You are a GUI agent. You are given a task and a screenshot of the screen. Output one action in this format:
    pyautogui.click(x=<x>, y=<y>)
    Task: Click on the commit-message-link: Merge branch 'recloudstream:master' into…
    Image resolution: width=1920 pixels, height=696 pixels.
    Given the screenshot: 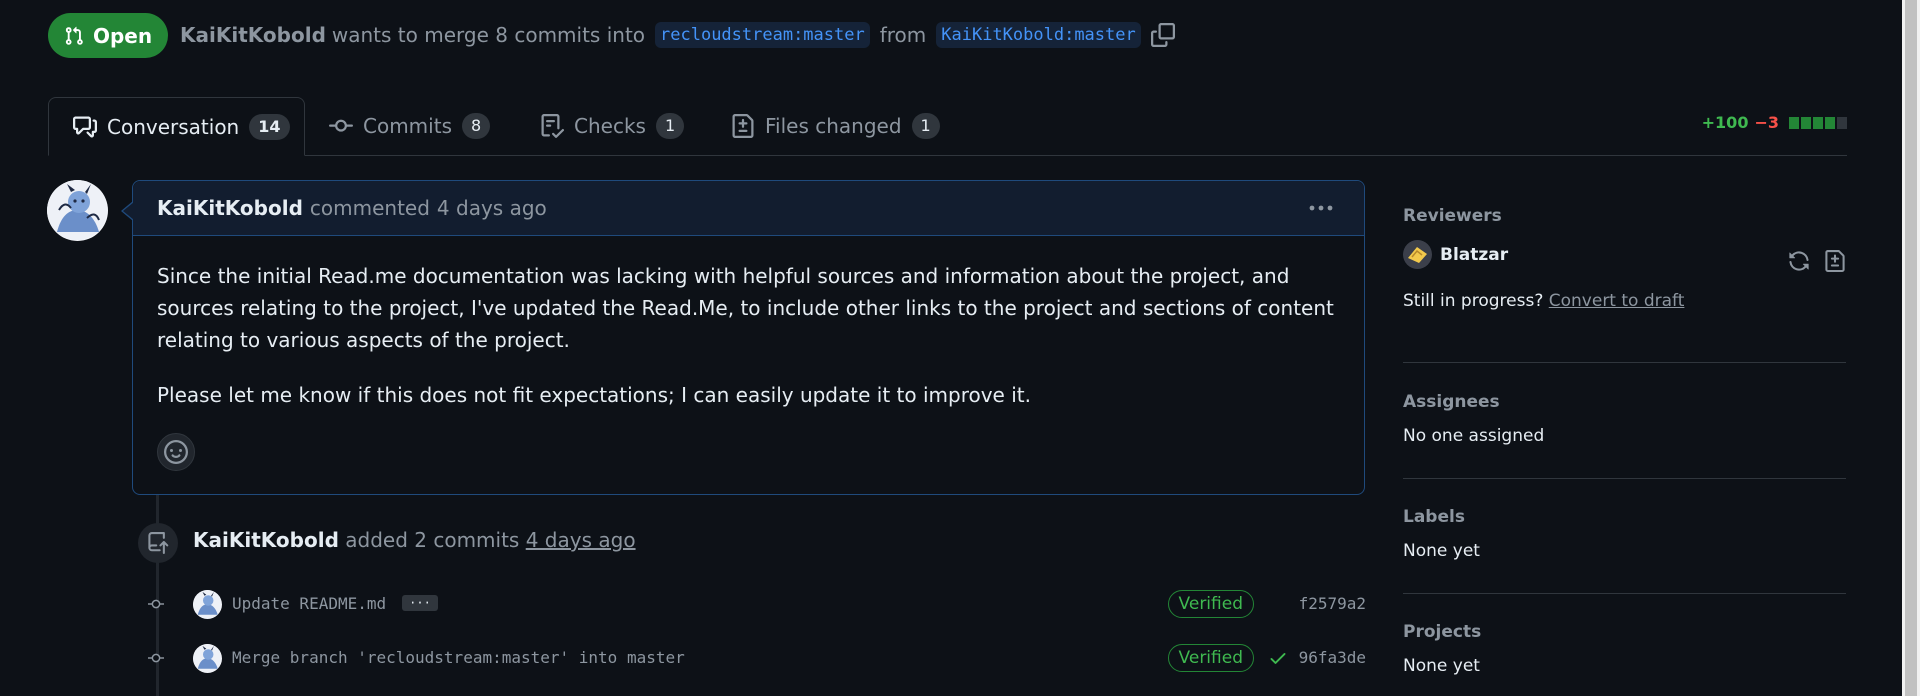 What is the action you would take?
    pyautogui.click(x=458, y=657)
    